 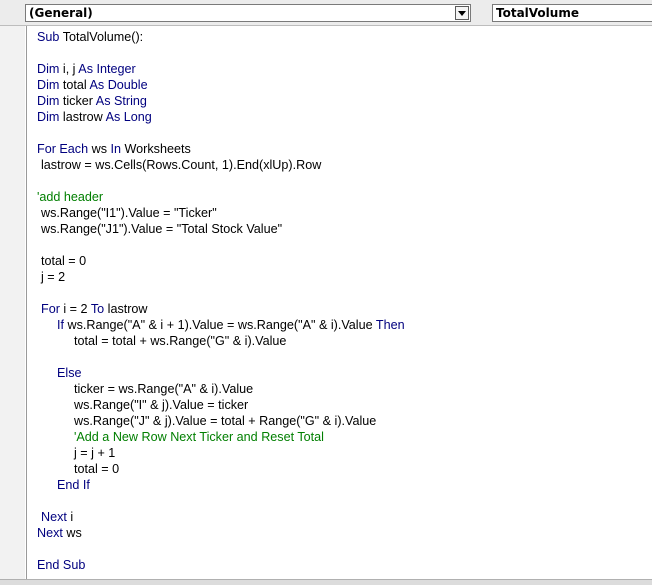 I want to click on code-keyword: Each, so click(x=74, y=149).